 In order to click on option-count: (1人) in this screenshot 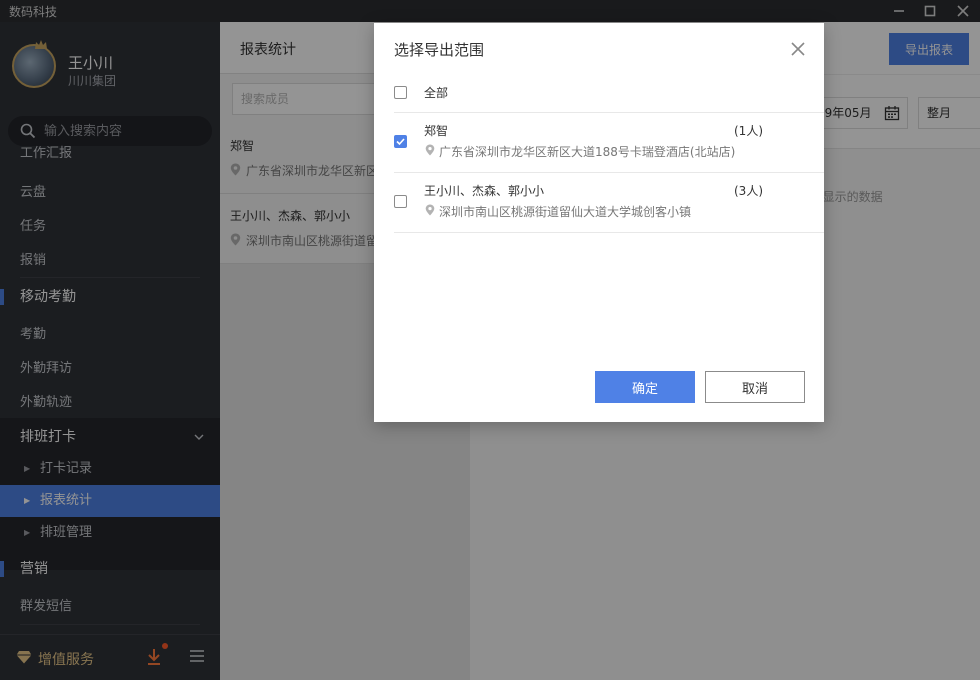, I will do `click(748, 131)`.